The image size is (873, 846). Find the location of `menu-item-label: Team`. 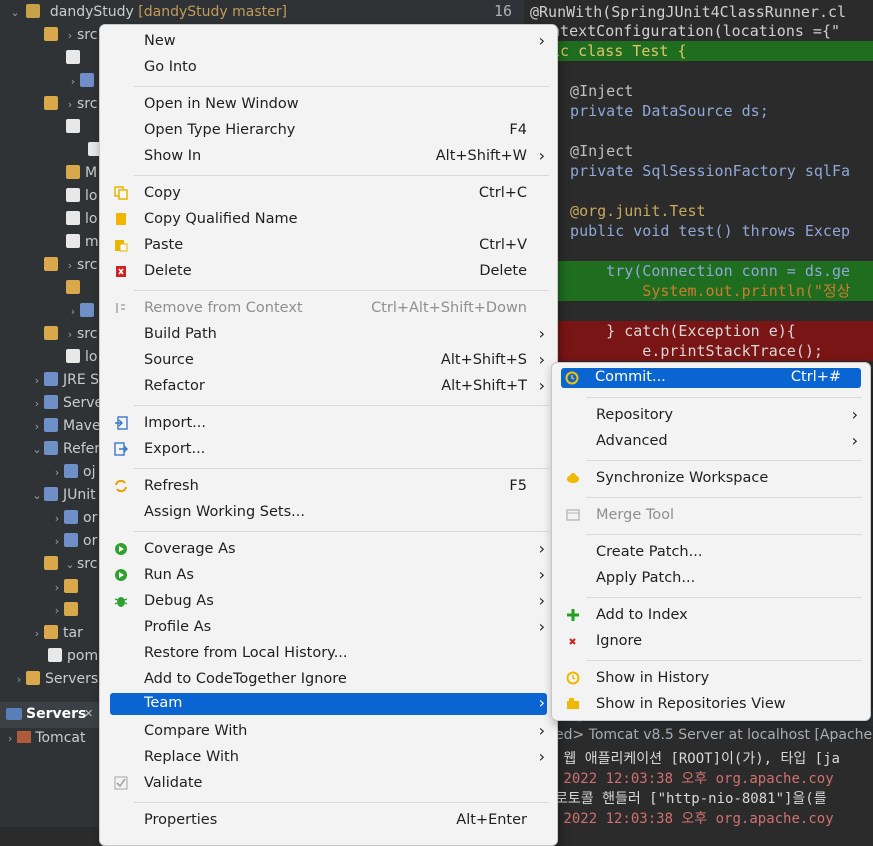

menu-item-label: Team is located at coordinates (163, 703).